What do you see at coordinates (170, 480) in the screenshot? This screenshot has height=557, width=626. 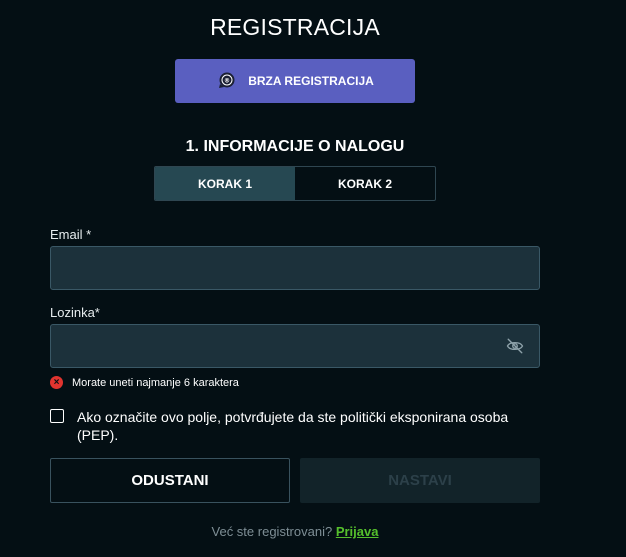 I see `cancel-button: ODUSTANI` at bounding box center [170, 480].